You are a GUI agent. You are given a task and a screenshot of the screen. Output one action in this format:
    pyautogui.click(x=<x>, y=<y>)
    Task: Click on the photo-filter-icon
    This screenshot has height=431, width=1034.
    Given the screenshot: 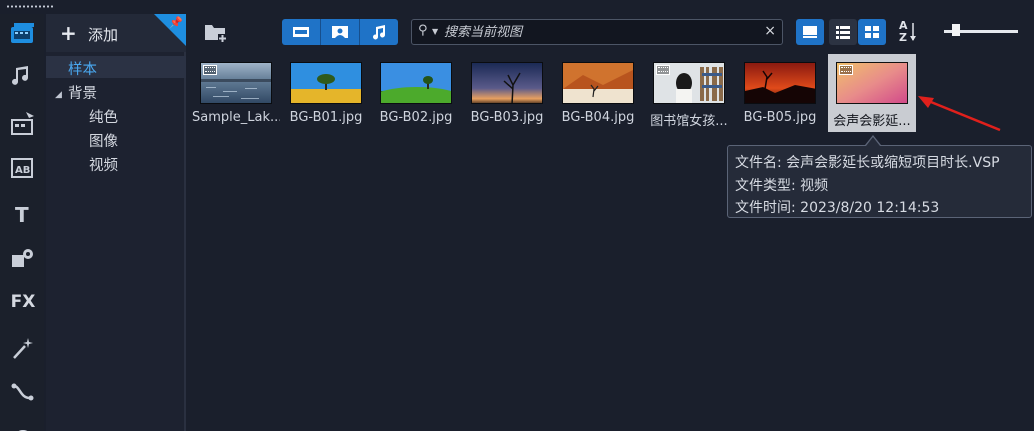 What is the action you would take?
    pyautogui.click(x=340, y=32)
    